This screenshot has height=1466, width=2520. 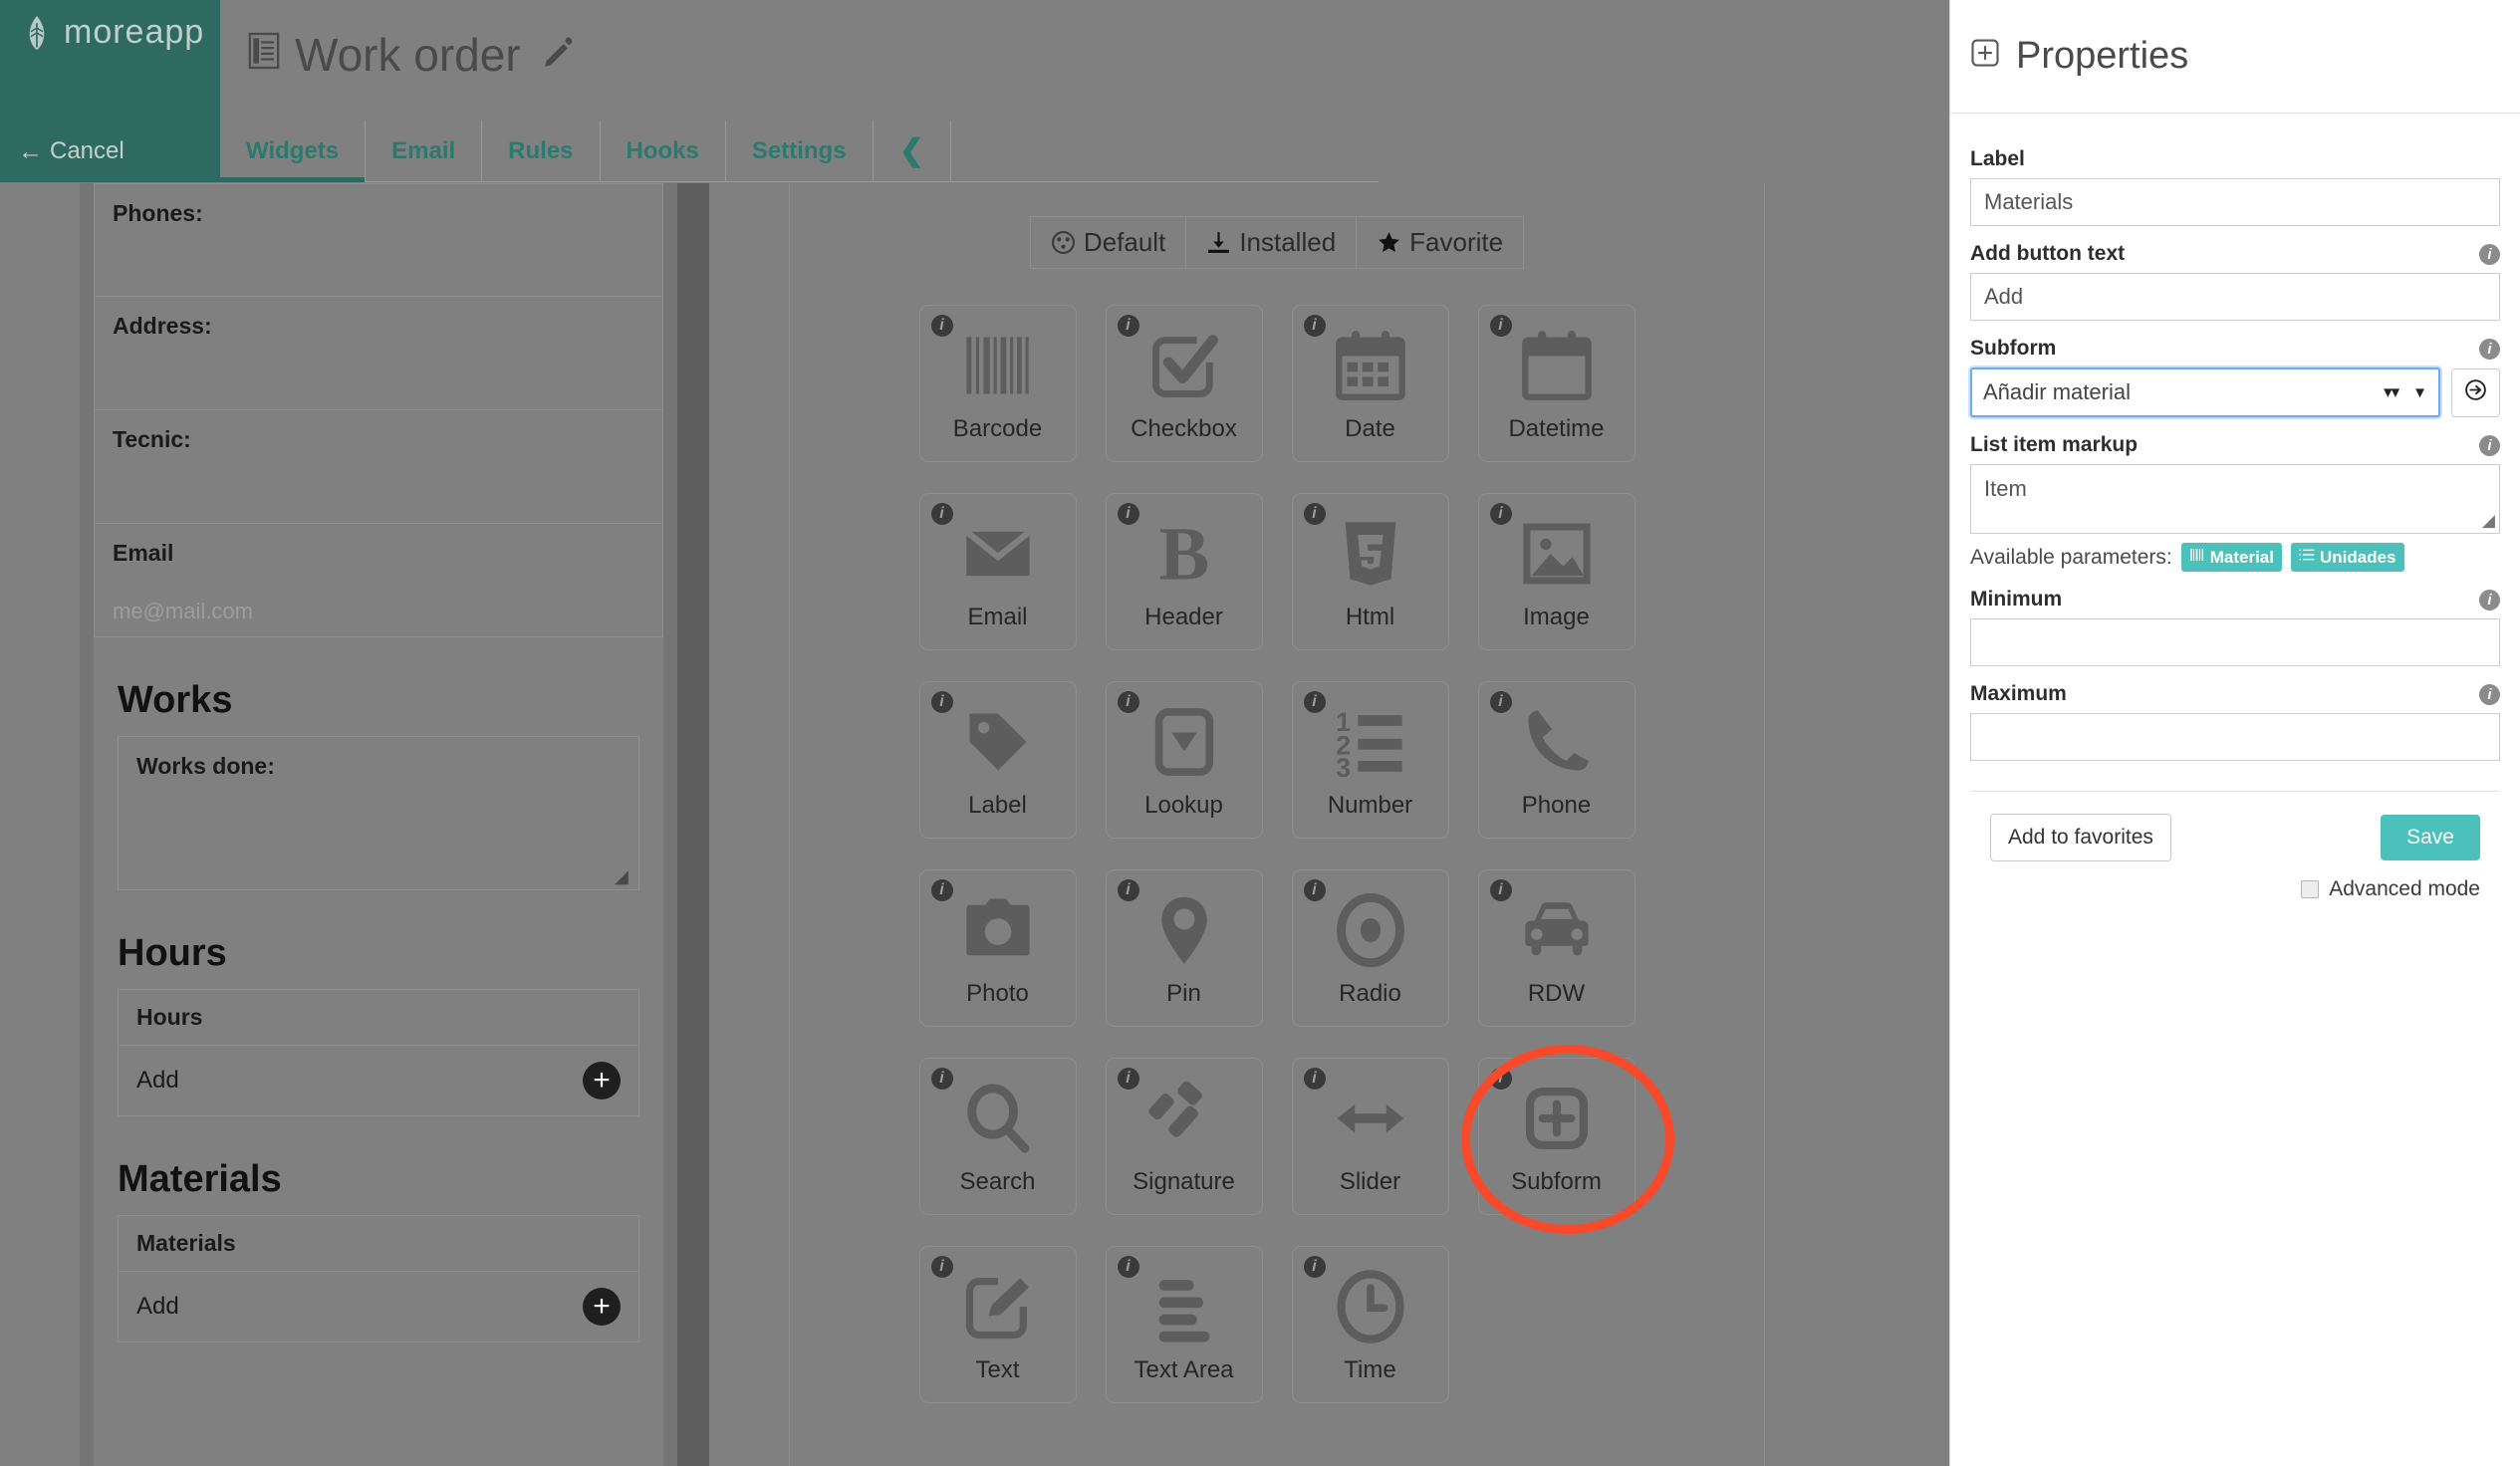 I want to click on preview-textarea-works-done: Works done: ◢, so click(x=378, y=813).